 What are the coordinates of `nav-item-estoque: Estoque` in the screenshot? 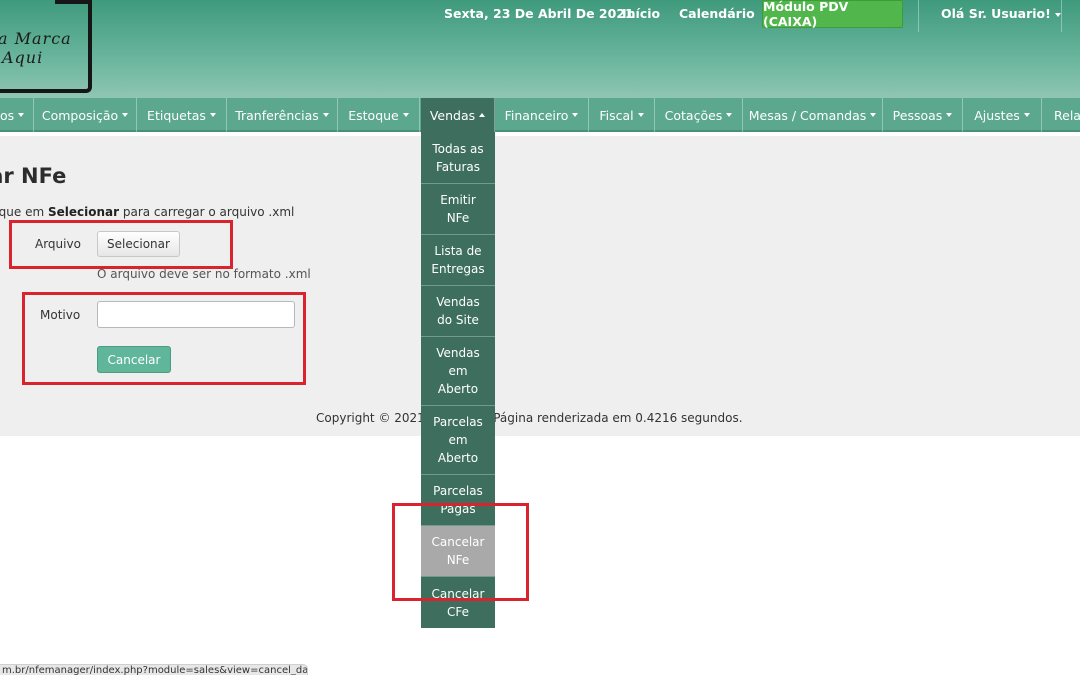 It's located at (379, 115).